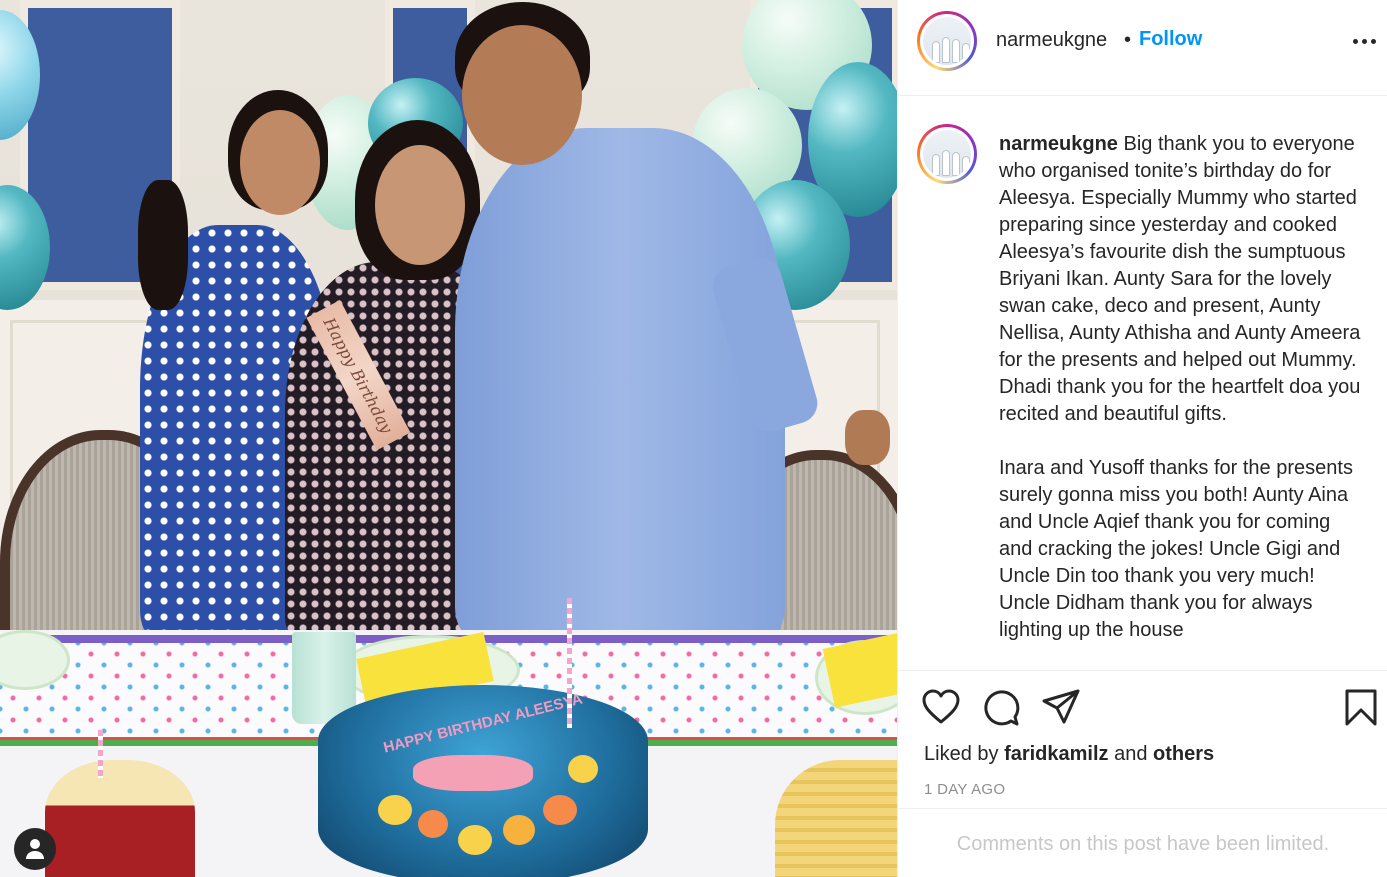 The image size is (1387, 877). I want to click on header-username: narmeukgne, so click(1051, 40).